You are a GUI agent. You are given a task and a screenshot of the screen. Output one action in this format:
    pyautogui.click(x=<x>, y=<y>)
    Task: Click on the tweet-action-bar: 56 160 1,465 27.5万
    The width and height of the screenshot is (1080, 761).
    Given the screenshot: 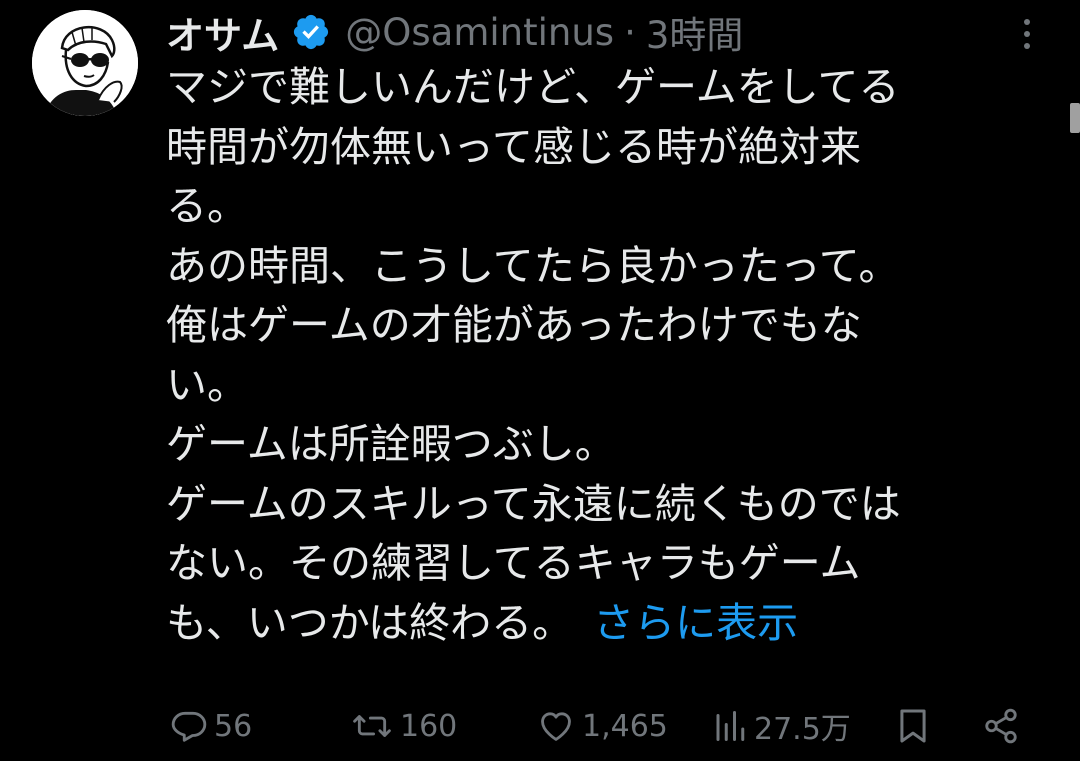 What is the action you would take?
    pyautogui.click(x=606, y=726)
    